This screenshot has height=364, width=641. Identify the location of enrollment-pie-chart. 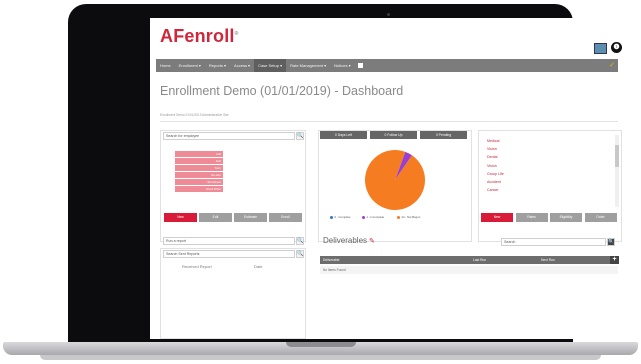
(395, 180).